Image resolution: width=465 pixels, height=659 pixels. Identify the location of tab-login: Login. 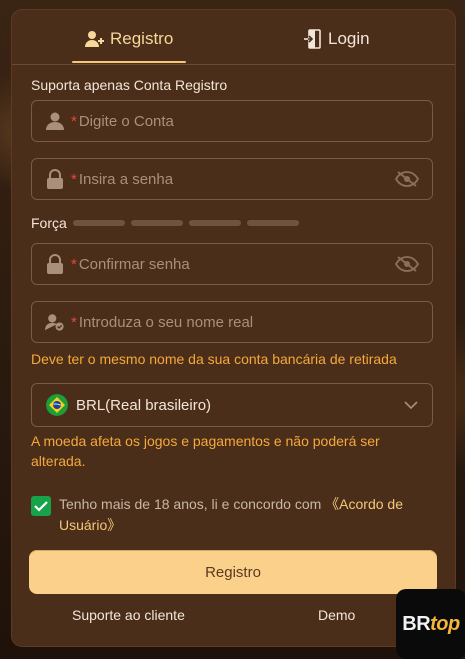
(337, 39).